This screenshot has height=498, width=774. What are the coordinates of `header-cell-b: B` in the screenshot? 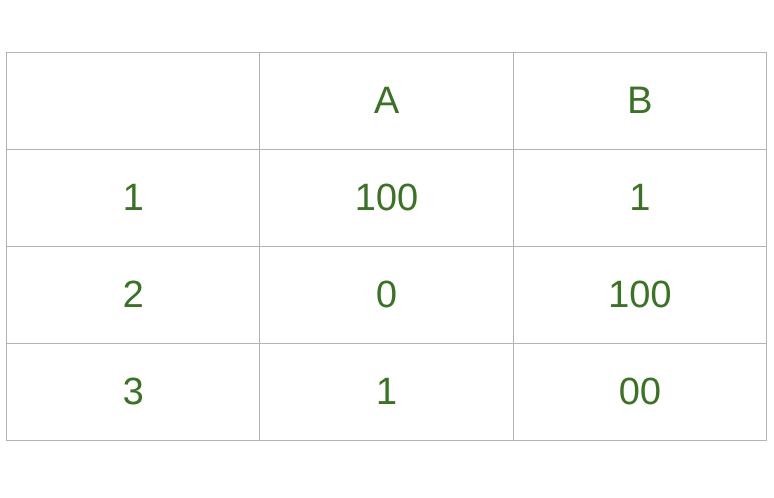 It's located at (640, 101).